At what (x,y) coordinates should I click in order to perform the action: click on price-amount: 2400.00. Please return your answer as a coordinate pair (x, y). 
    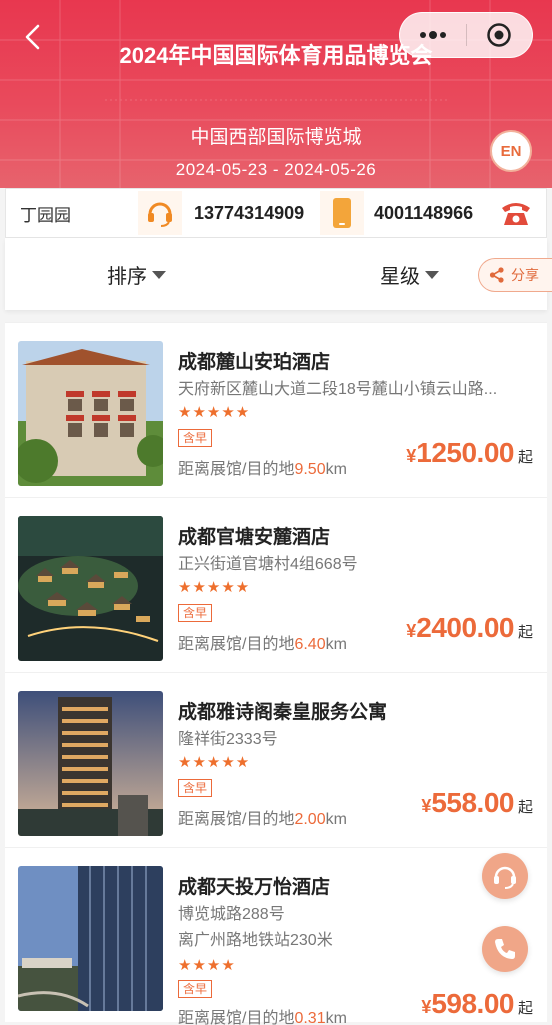
    Looking at the image, I should click on (465, 627).